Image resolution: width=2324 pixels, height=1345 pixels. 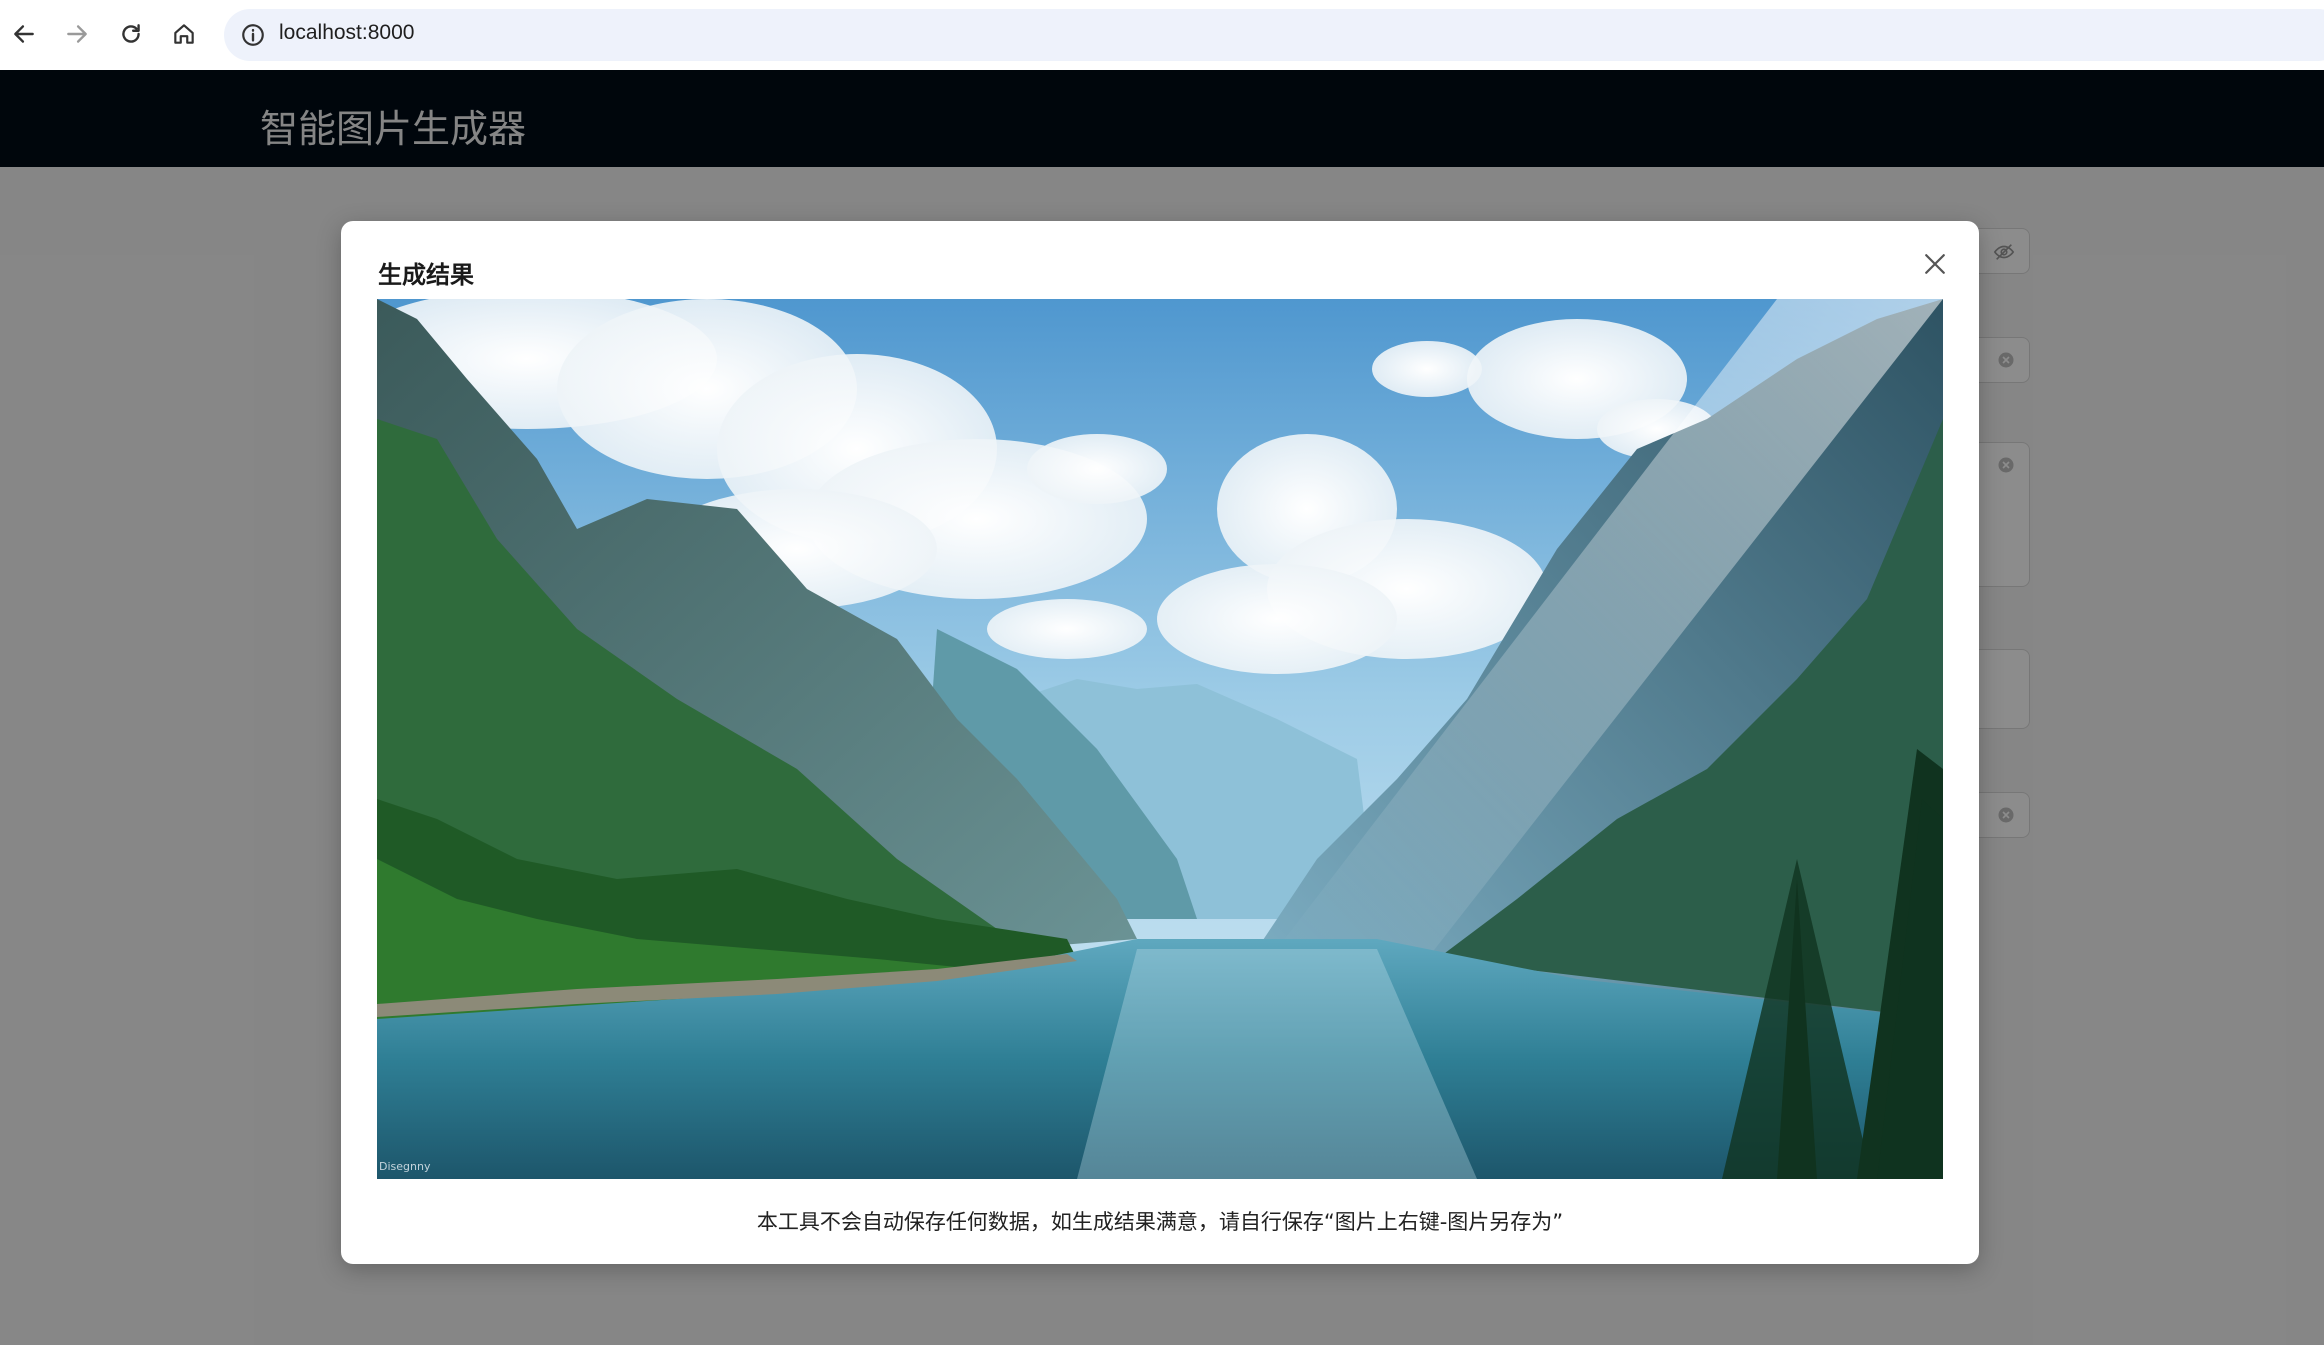 I want to click on modal-title: 生成结果, so click(x=426, y=275).